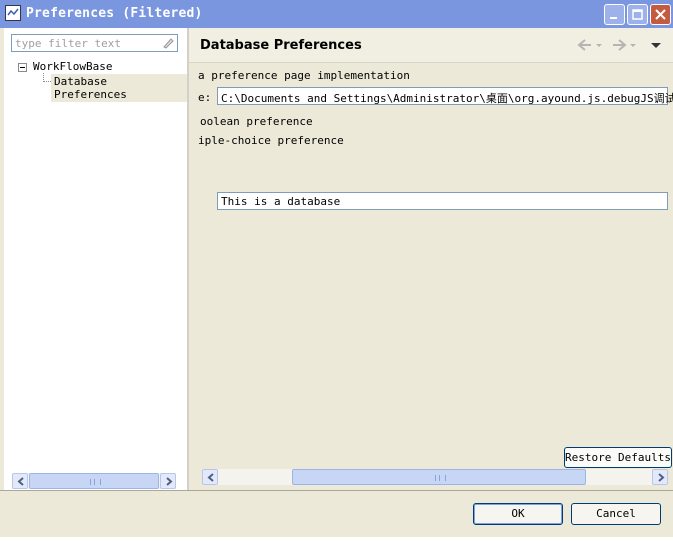 This screenshot has width=673, height=541. What do you see at coordinates (336, 539) in the screenshot?
I see `bottom-edge` at bounding box center [336, 539].